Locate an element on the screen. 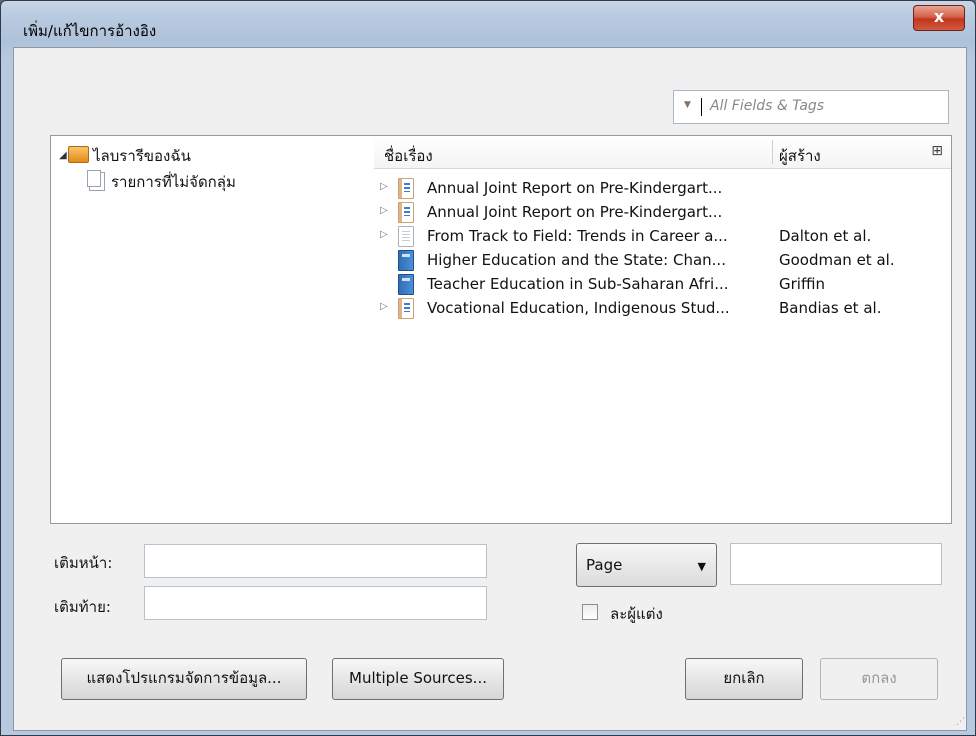 The height and width of the screenshot is (736, 976). prefix-field is located at coordinates (315, 561).